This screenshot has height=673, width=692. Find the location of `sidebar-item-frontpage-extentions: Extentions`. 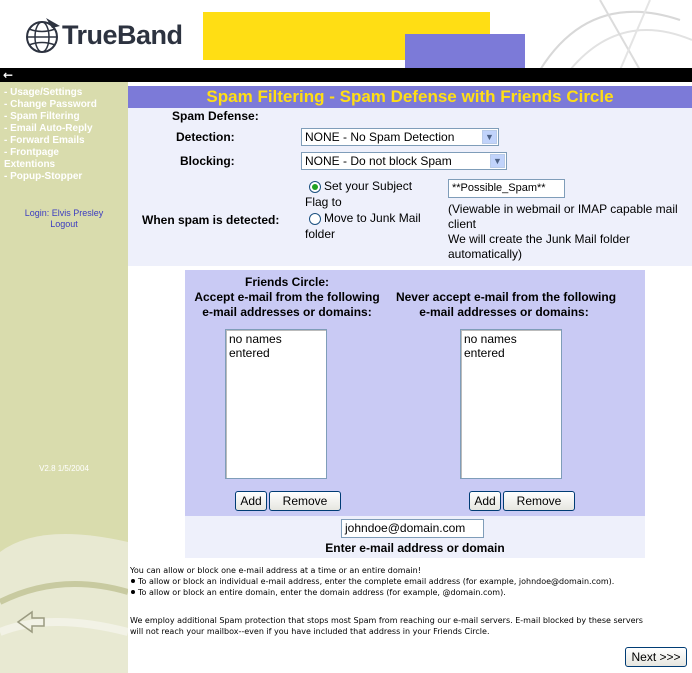

sidebar-item-frontpage-extentions: Extentions is located at coordinates (64, 165).